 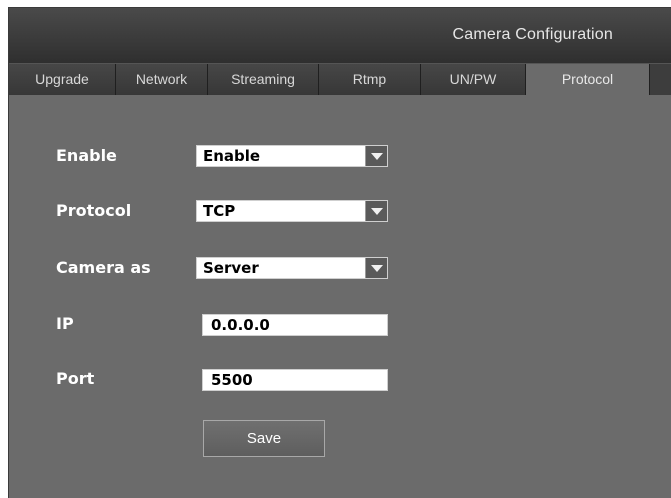 I want to click on window-title: Camera Configuration, so click(x=532, y=34).